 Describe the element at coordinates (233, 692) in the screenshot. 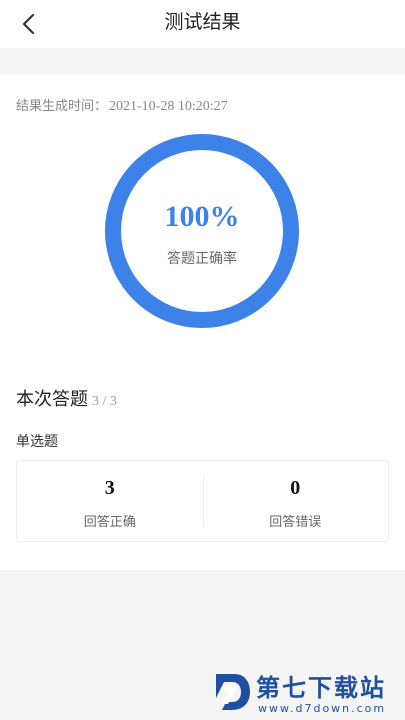

I see `d7-logo-icon` at that location.